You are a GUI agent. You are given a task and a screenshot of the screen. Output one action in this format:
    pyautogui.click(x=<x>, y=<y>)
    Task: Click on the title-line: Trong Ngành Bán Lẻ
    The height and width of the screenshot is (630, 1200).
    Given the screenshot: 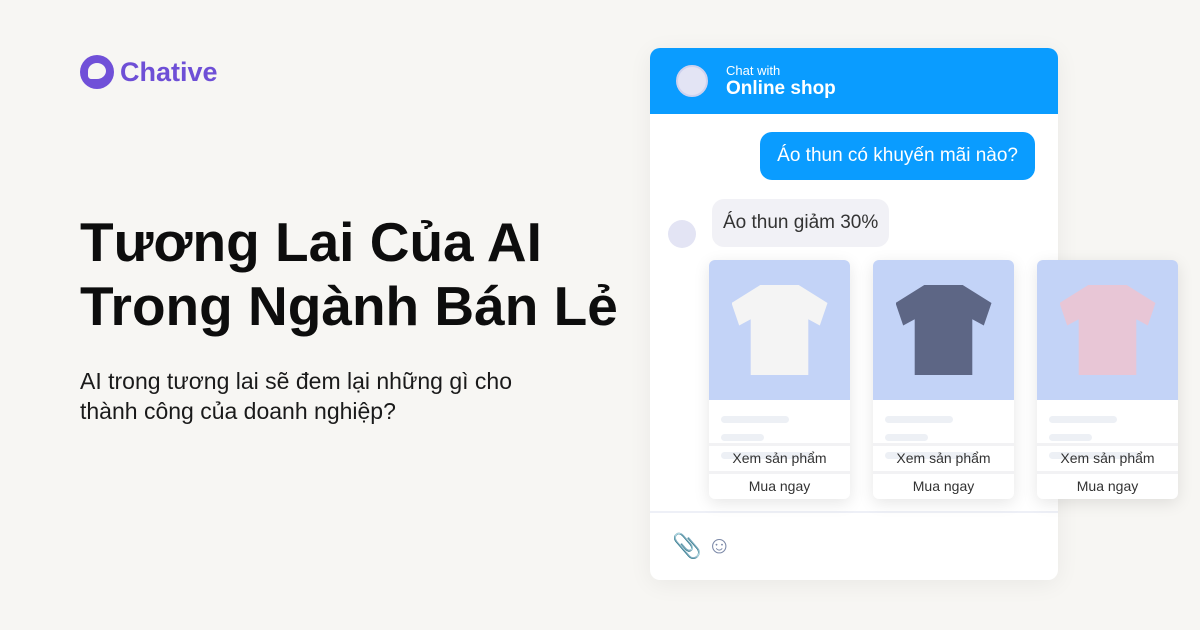 What is the action you would take?
    pyautogui.click(x=349, y=306)
    